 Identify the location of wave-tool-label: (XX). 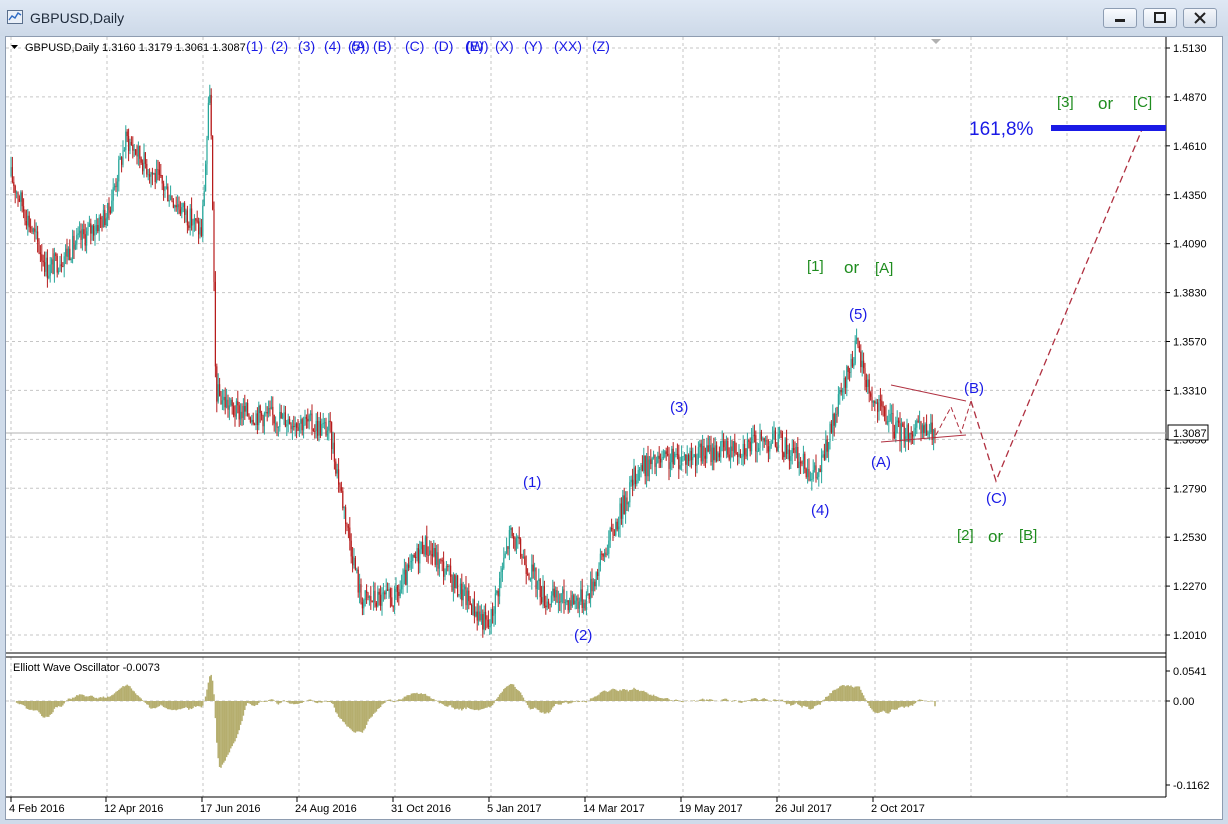
(568, 46).